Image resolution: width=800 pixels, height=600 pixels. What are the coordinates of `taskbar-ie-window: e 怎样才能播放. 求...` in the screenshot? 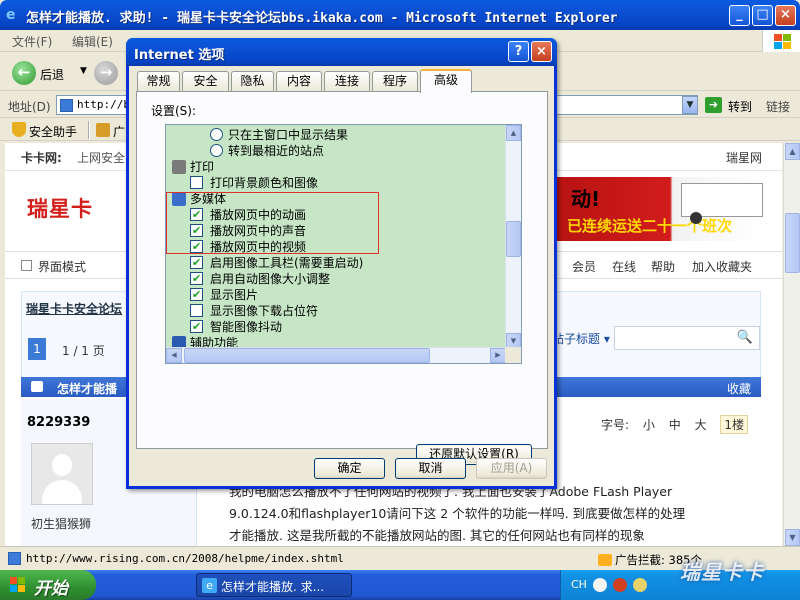 It's located at (274, 585).